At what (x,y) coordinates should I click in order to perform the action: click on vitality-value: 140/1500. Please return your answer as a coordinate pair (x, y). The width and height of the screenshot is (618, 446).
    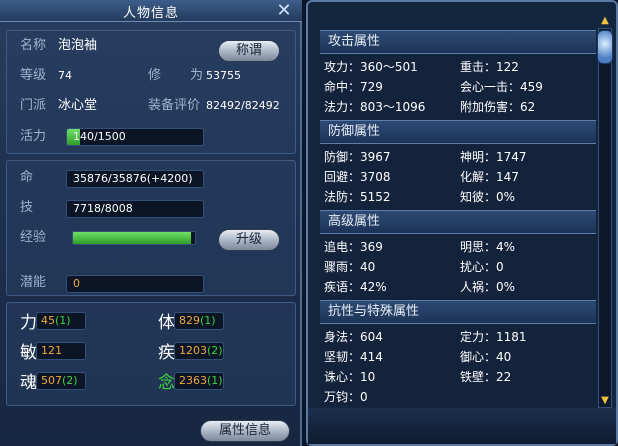
    Looking at the image, I should click on (99, 136).